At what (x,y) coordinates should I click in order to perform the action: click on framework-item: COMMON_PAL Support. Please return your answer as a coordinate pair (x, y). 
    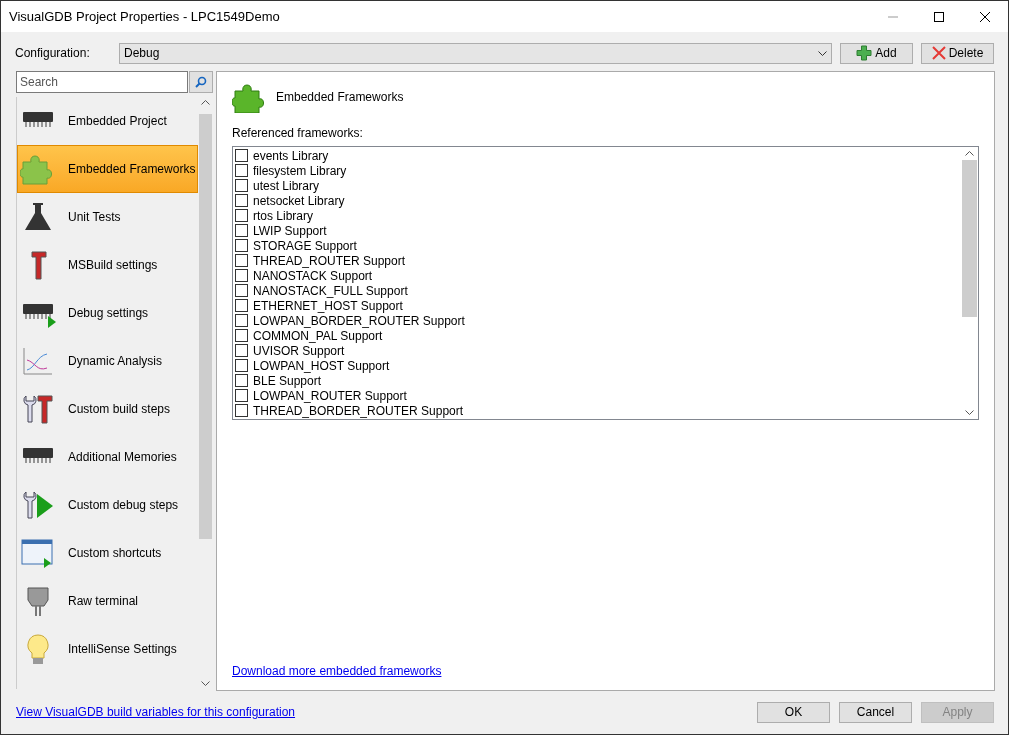
    Looking at the image, I should click on (597, 335).